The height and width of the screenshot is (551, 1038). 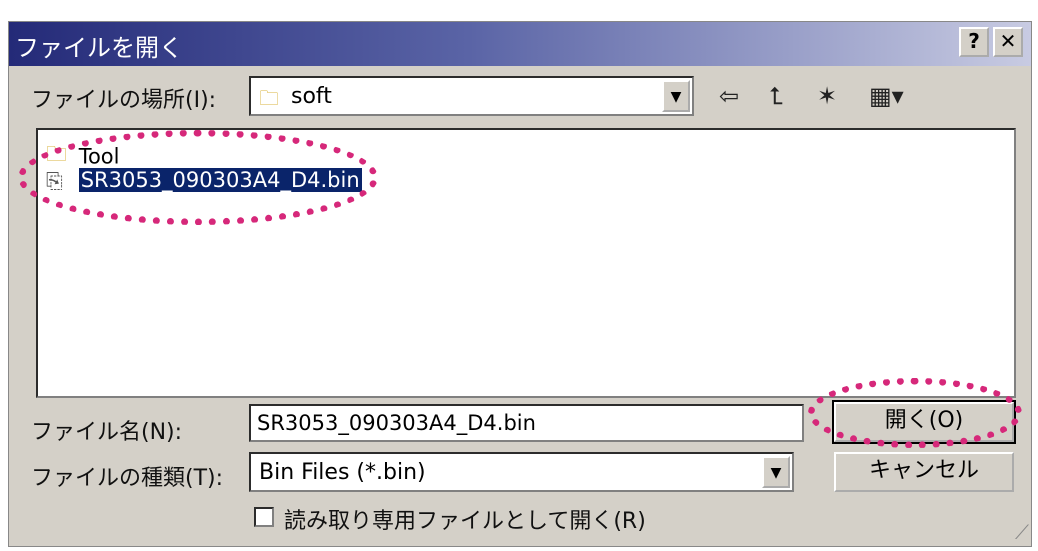 I want to click on filename-input, so click(x=526, y=423).